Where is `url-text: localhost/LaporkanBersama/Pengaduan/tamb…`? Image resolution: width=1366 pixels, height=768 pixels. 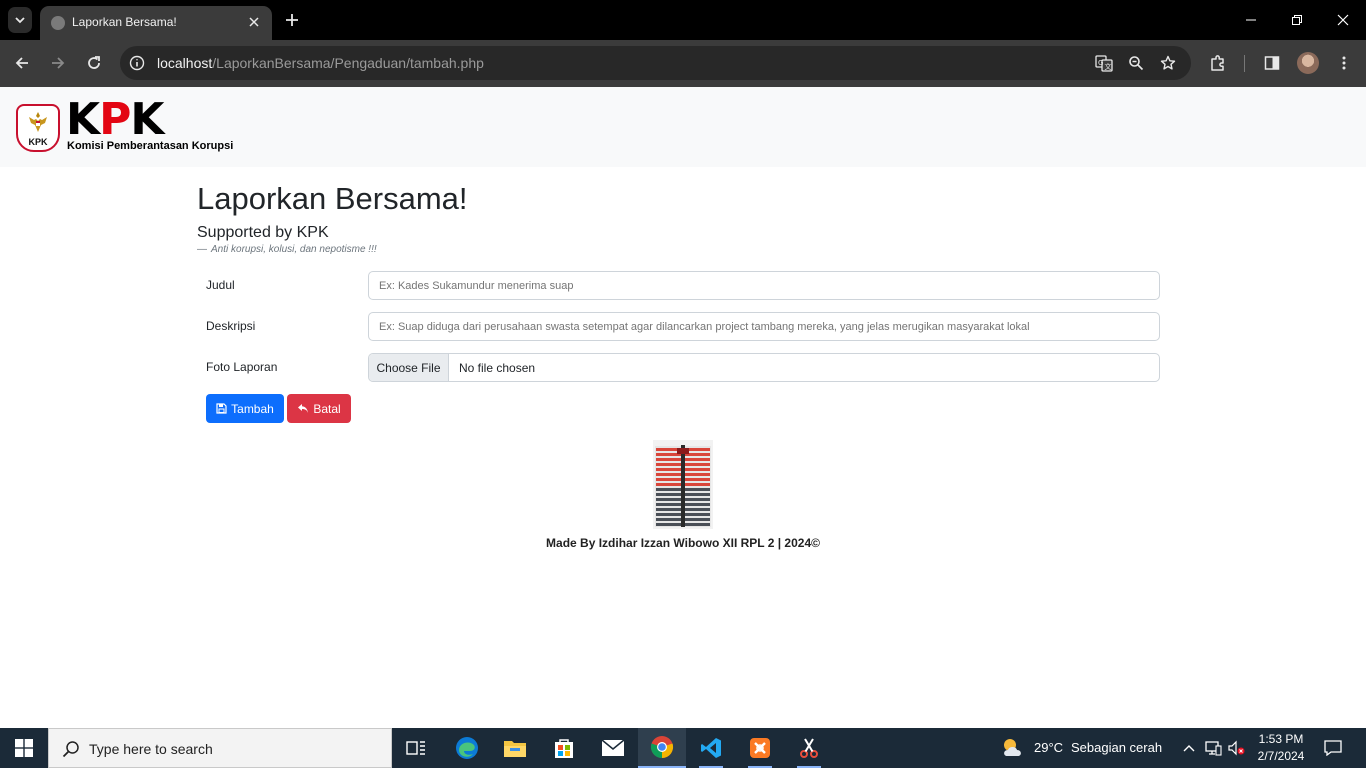 url-text: localhost/LaporkanBersama/Pengaduan/tamb… is located at coordinates (320, 63).